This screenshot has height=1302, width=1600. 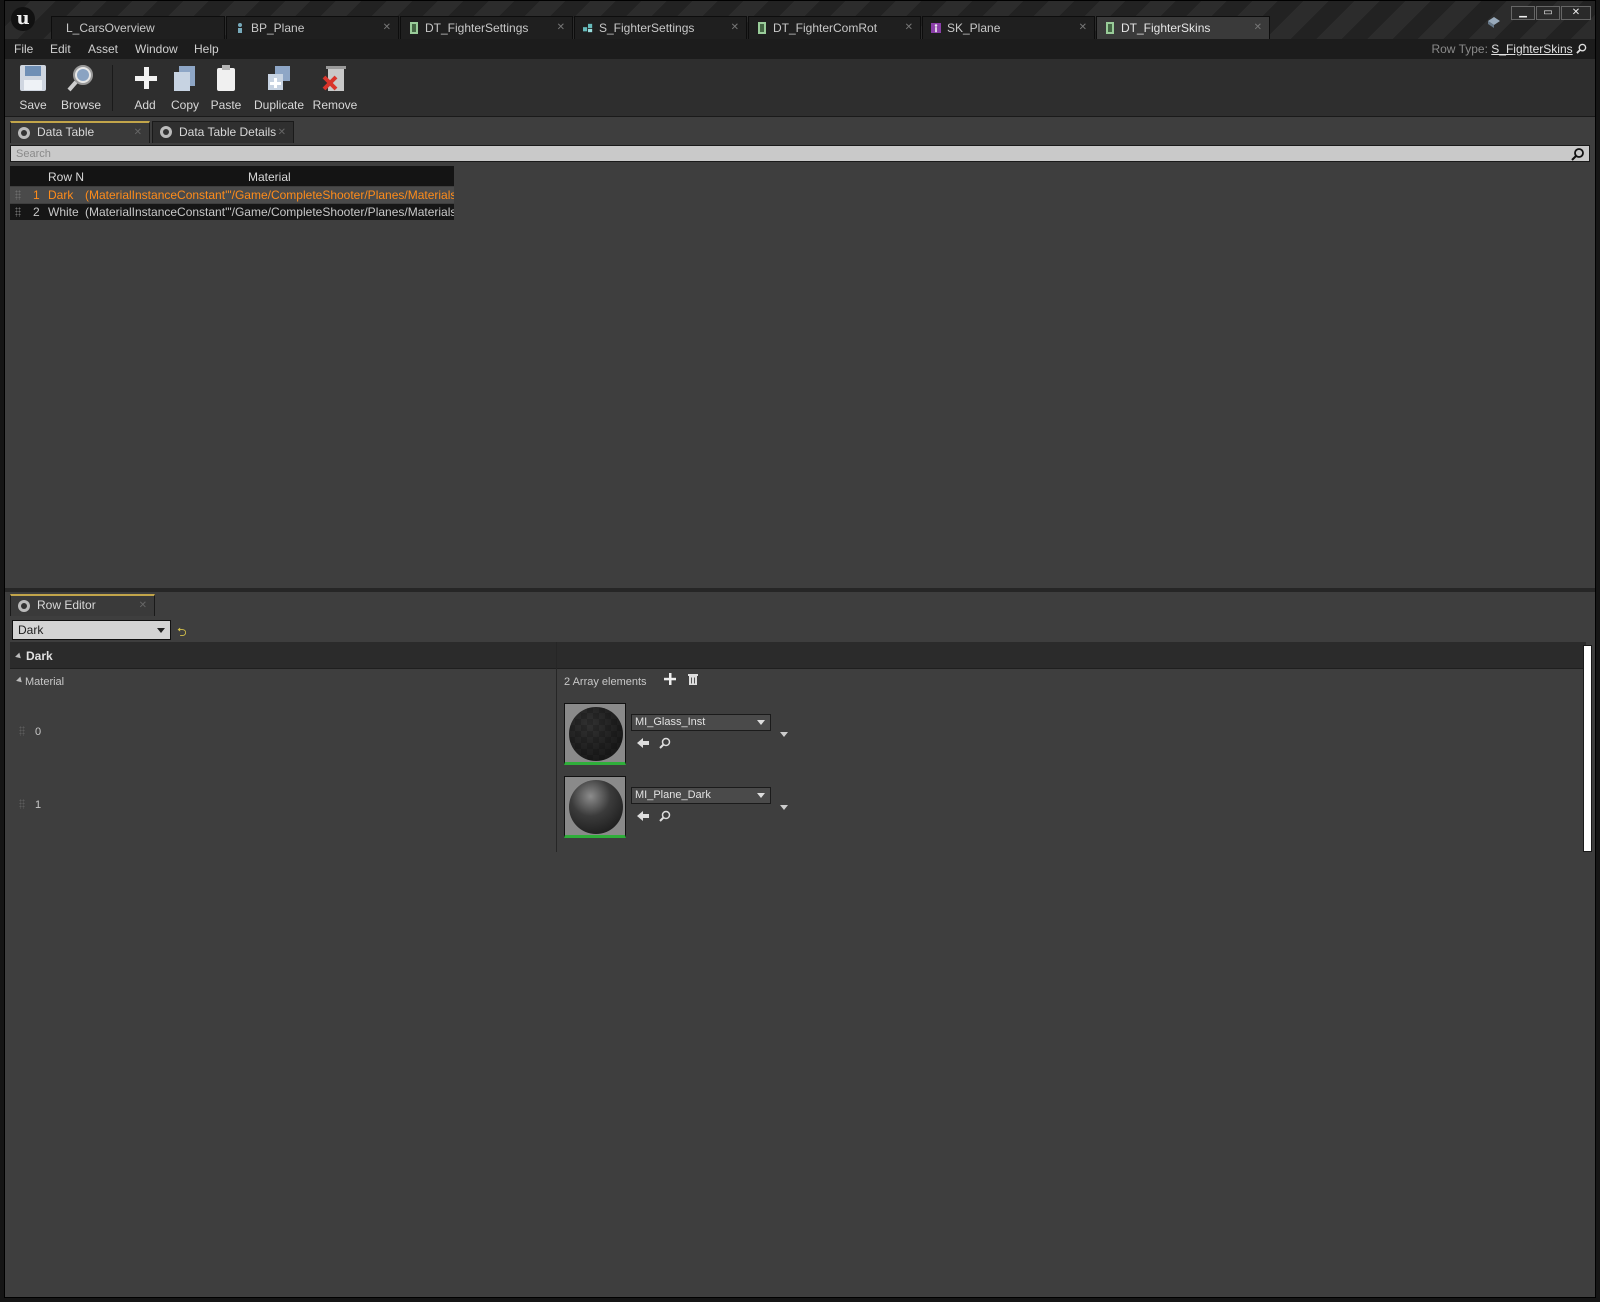 I want to click on reset-to-default-icon: ⮌, so click(x=182, y=633).